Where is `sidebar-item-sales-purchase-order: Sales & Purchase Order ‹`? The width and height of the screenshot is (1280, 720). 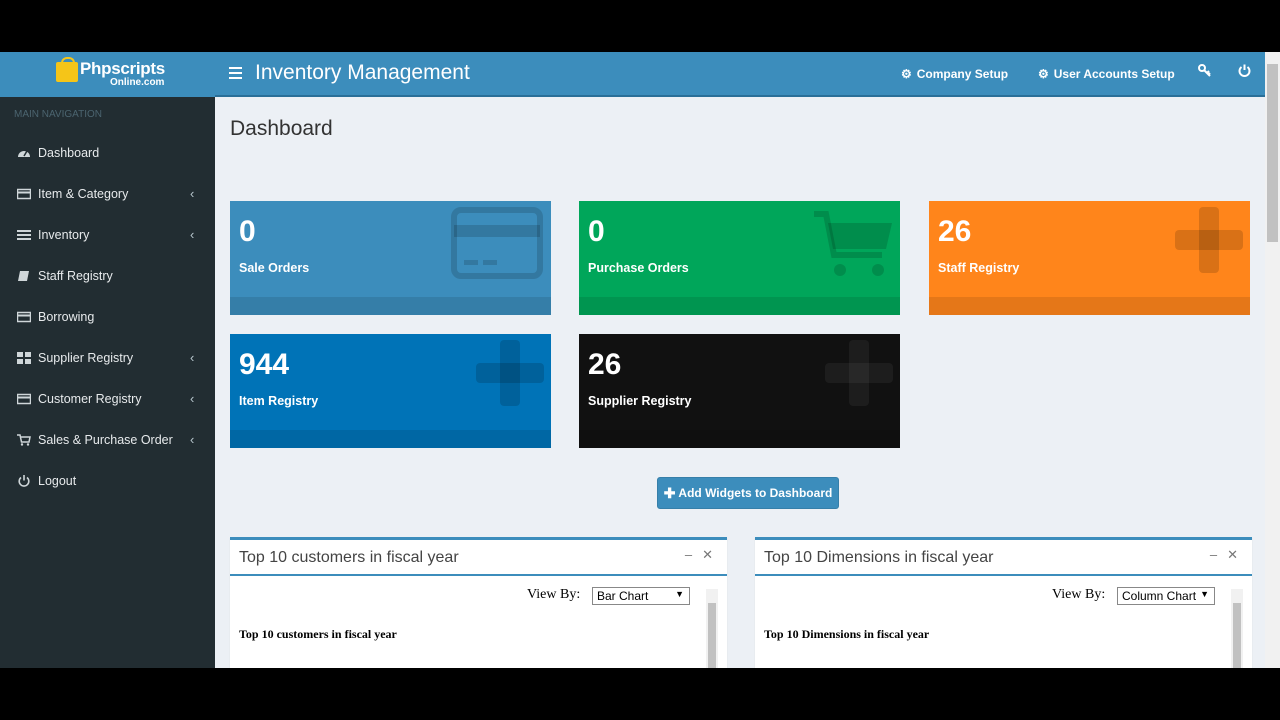 sidebar-item-sales-purchase-order: Sales & Purchase Order ‹ is located at coordinates (107, 439).